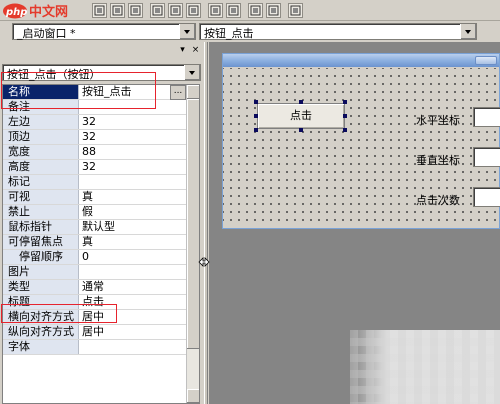 Image resolution: width=500 pixels, height=404 pixels. Describe the element at coordinates (104, 31) in the screenshot. I see `window-selector-combo: _启动窗口 *` at that location.